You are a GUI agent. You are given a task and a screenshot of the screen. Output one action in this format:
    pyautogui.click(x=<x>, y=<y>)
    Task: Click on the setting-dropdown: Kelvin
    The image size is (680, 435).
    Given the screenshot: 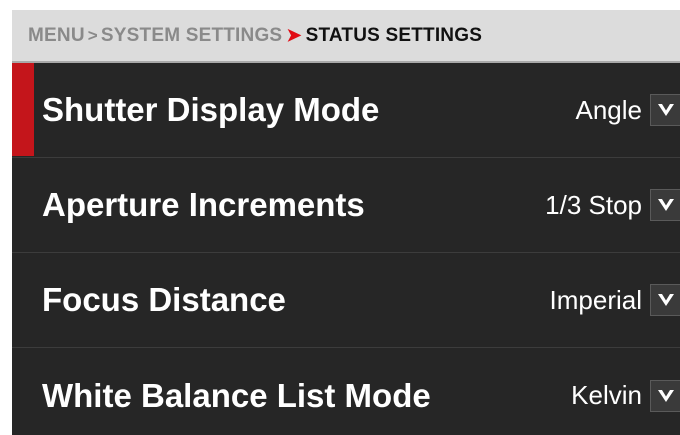 What is the action you would take?
    pyautogui.click(x=625, y=395)
    